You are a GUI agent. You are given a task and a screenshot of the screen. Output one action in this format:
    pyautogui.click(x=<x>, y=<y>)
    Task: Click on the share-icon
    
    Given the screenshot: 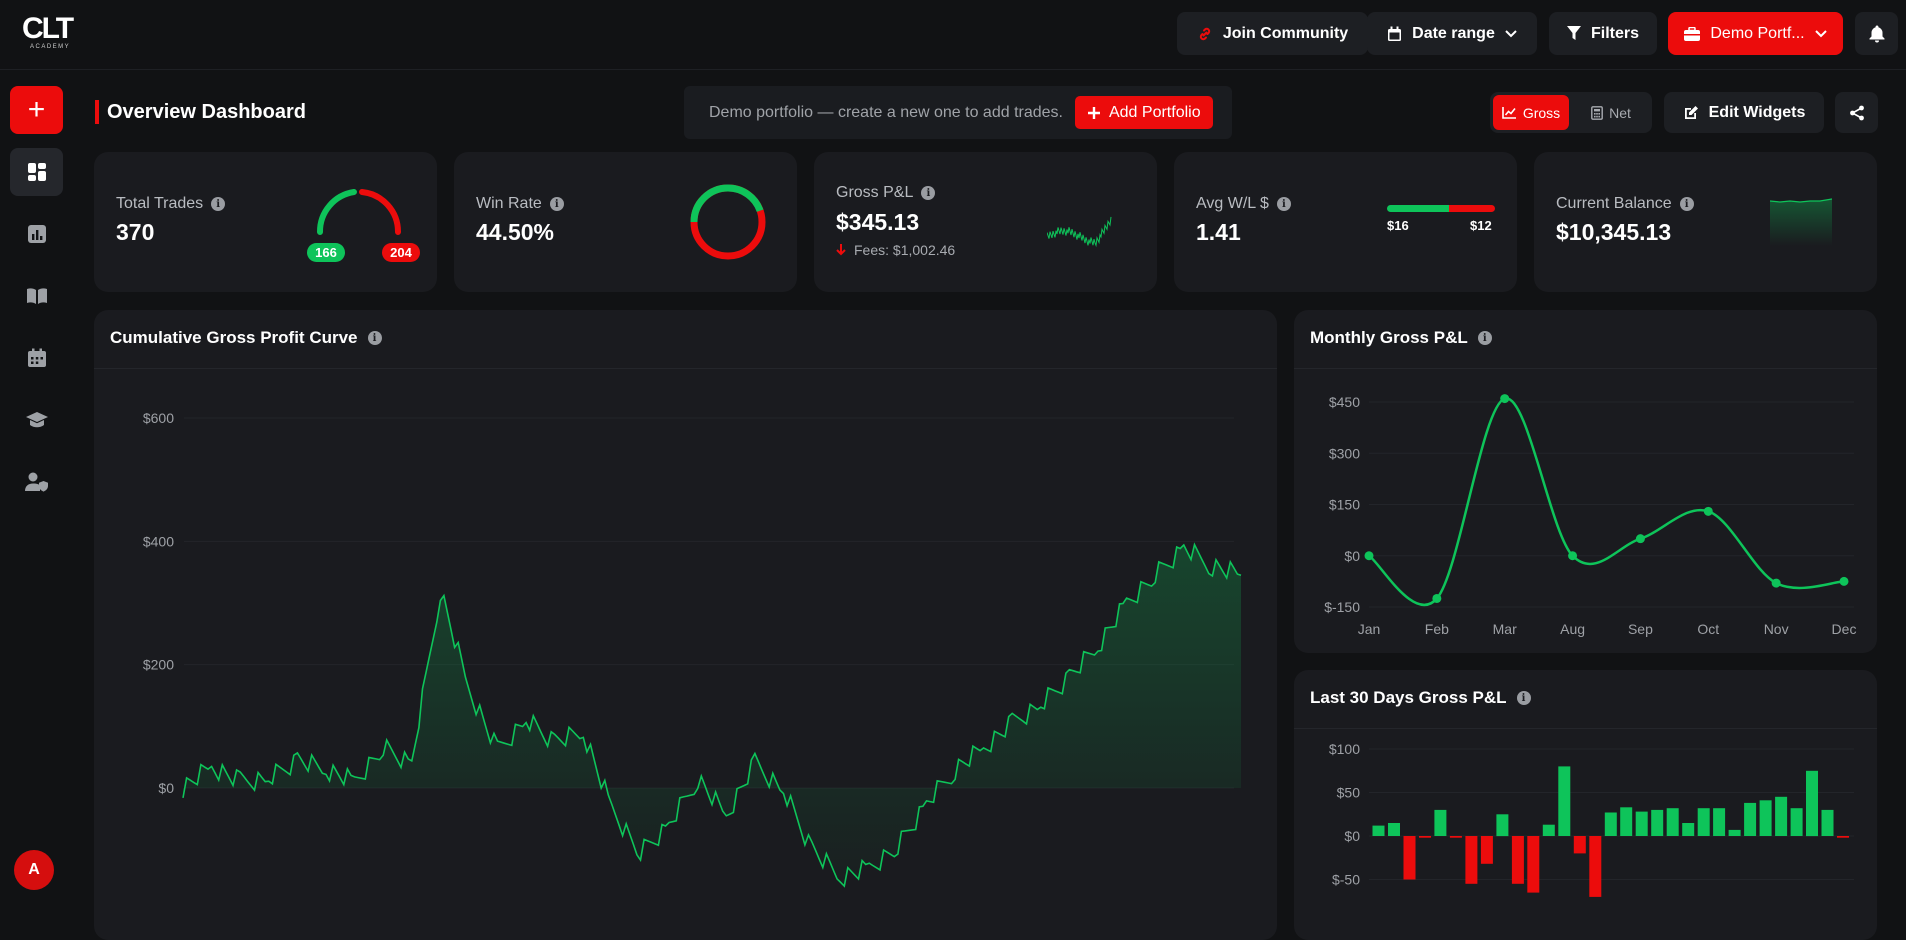 What is the action you would take?
    pyautogui.click(x=1856, y=112)
    